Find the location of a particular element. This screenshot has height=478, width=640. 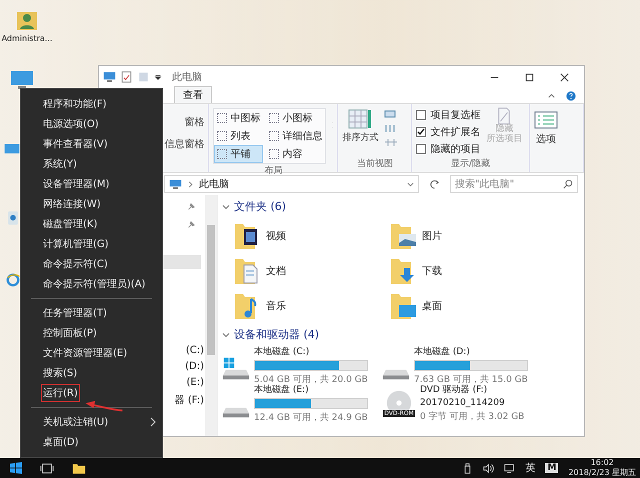

menu-item: 控制面板(P) is located at coordinates (91, 333).